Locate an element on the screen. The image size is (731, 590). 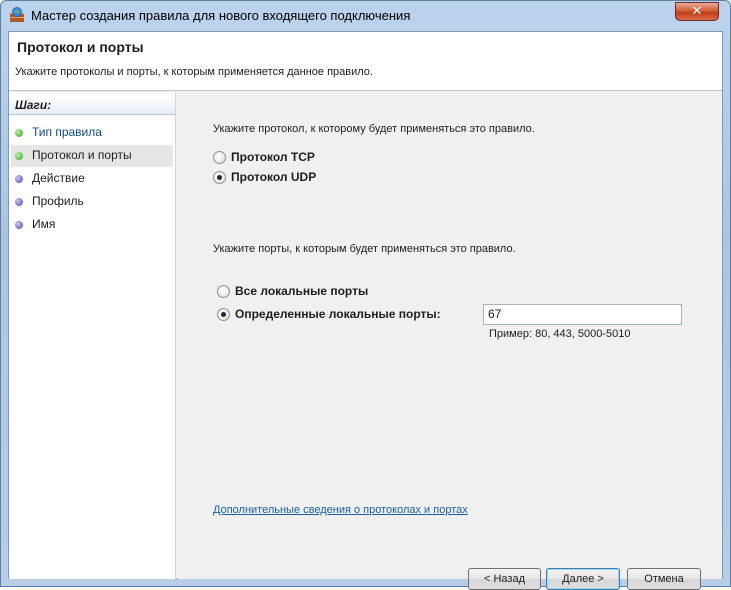
step-label: Профиль is located at coordinates (58, 201).